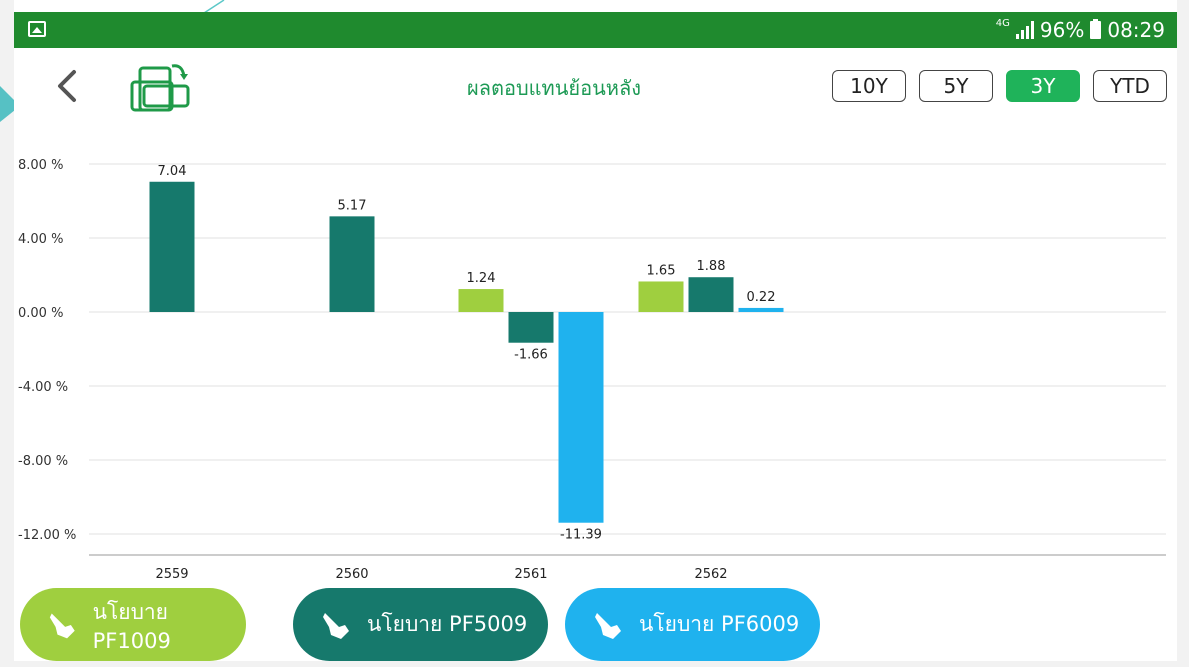 Image resolution: width=1189 pixels, height=667 pixels. Describe the element at coordinates (352, 205) in the screenshot. I see `data-label: 5.17` at that location.